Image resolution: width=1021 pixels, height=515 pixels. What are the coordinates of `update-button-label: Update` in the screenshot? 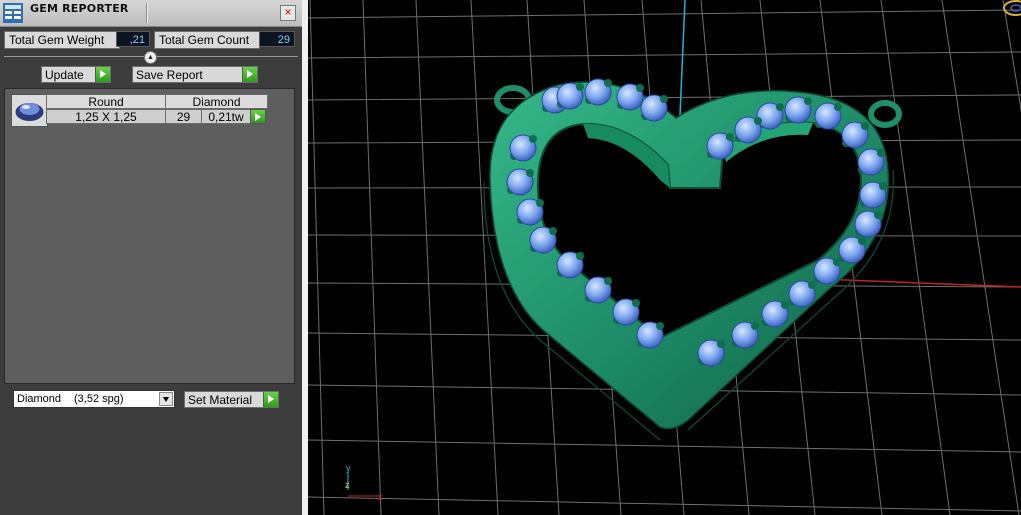 It's located at (64, 75).